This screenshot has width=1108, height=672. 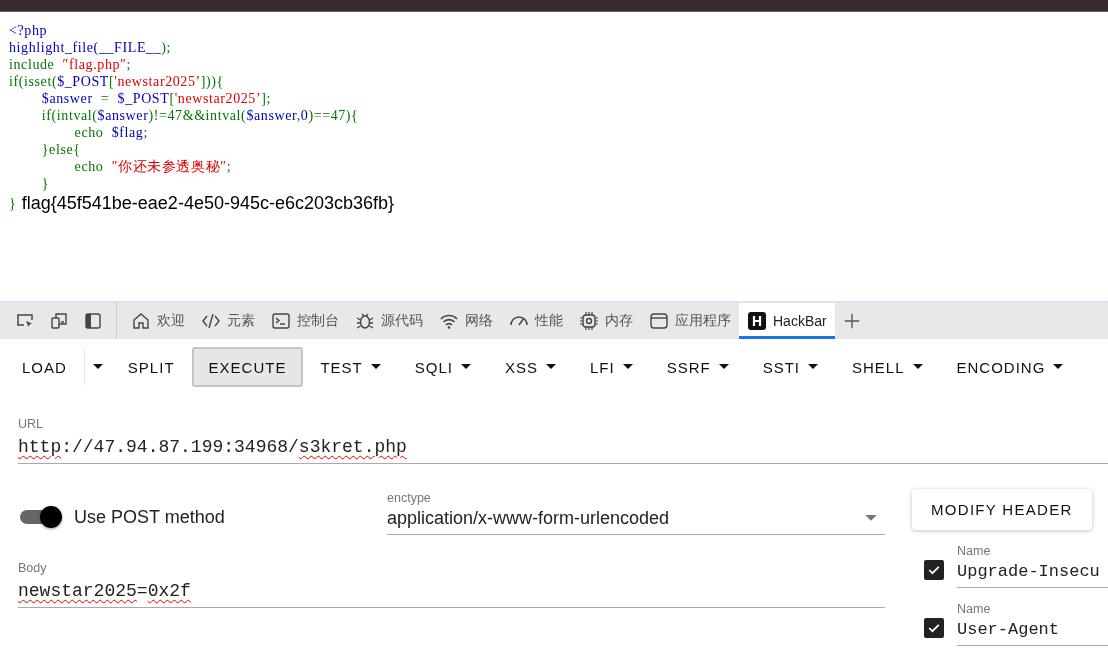 What do you see at coordinates (442, 367) in the screenshot?
I see `toolbar-button: SQLI` at bounding box center [442, 367].